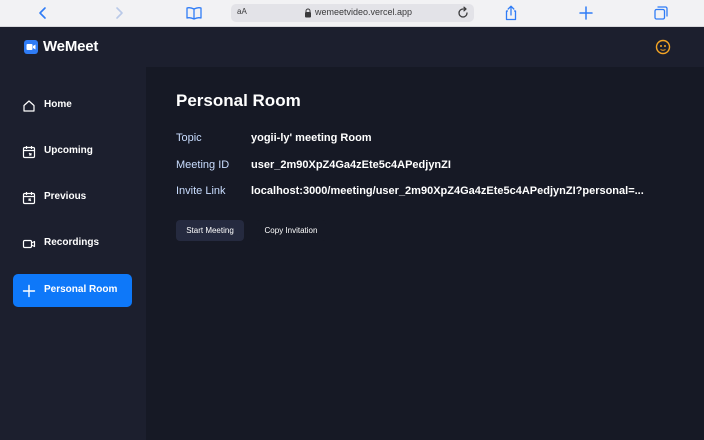  What do you see at coordinates (210, 230) in the screenshot?
I see `start-meeting-button: Start Meeting` at bounding box center [210, 230].